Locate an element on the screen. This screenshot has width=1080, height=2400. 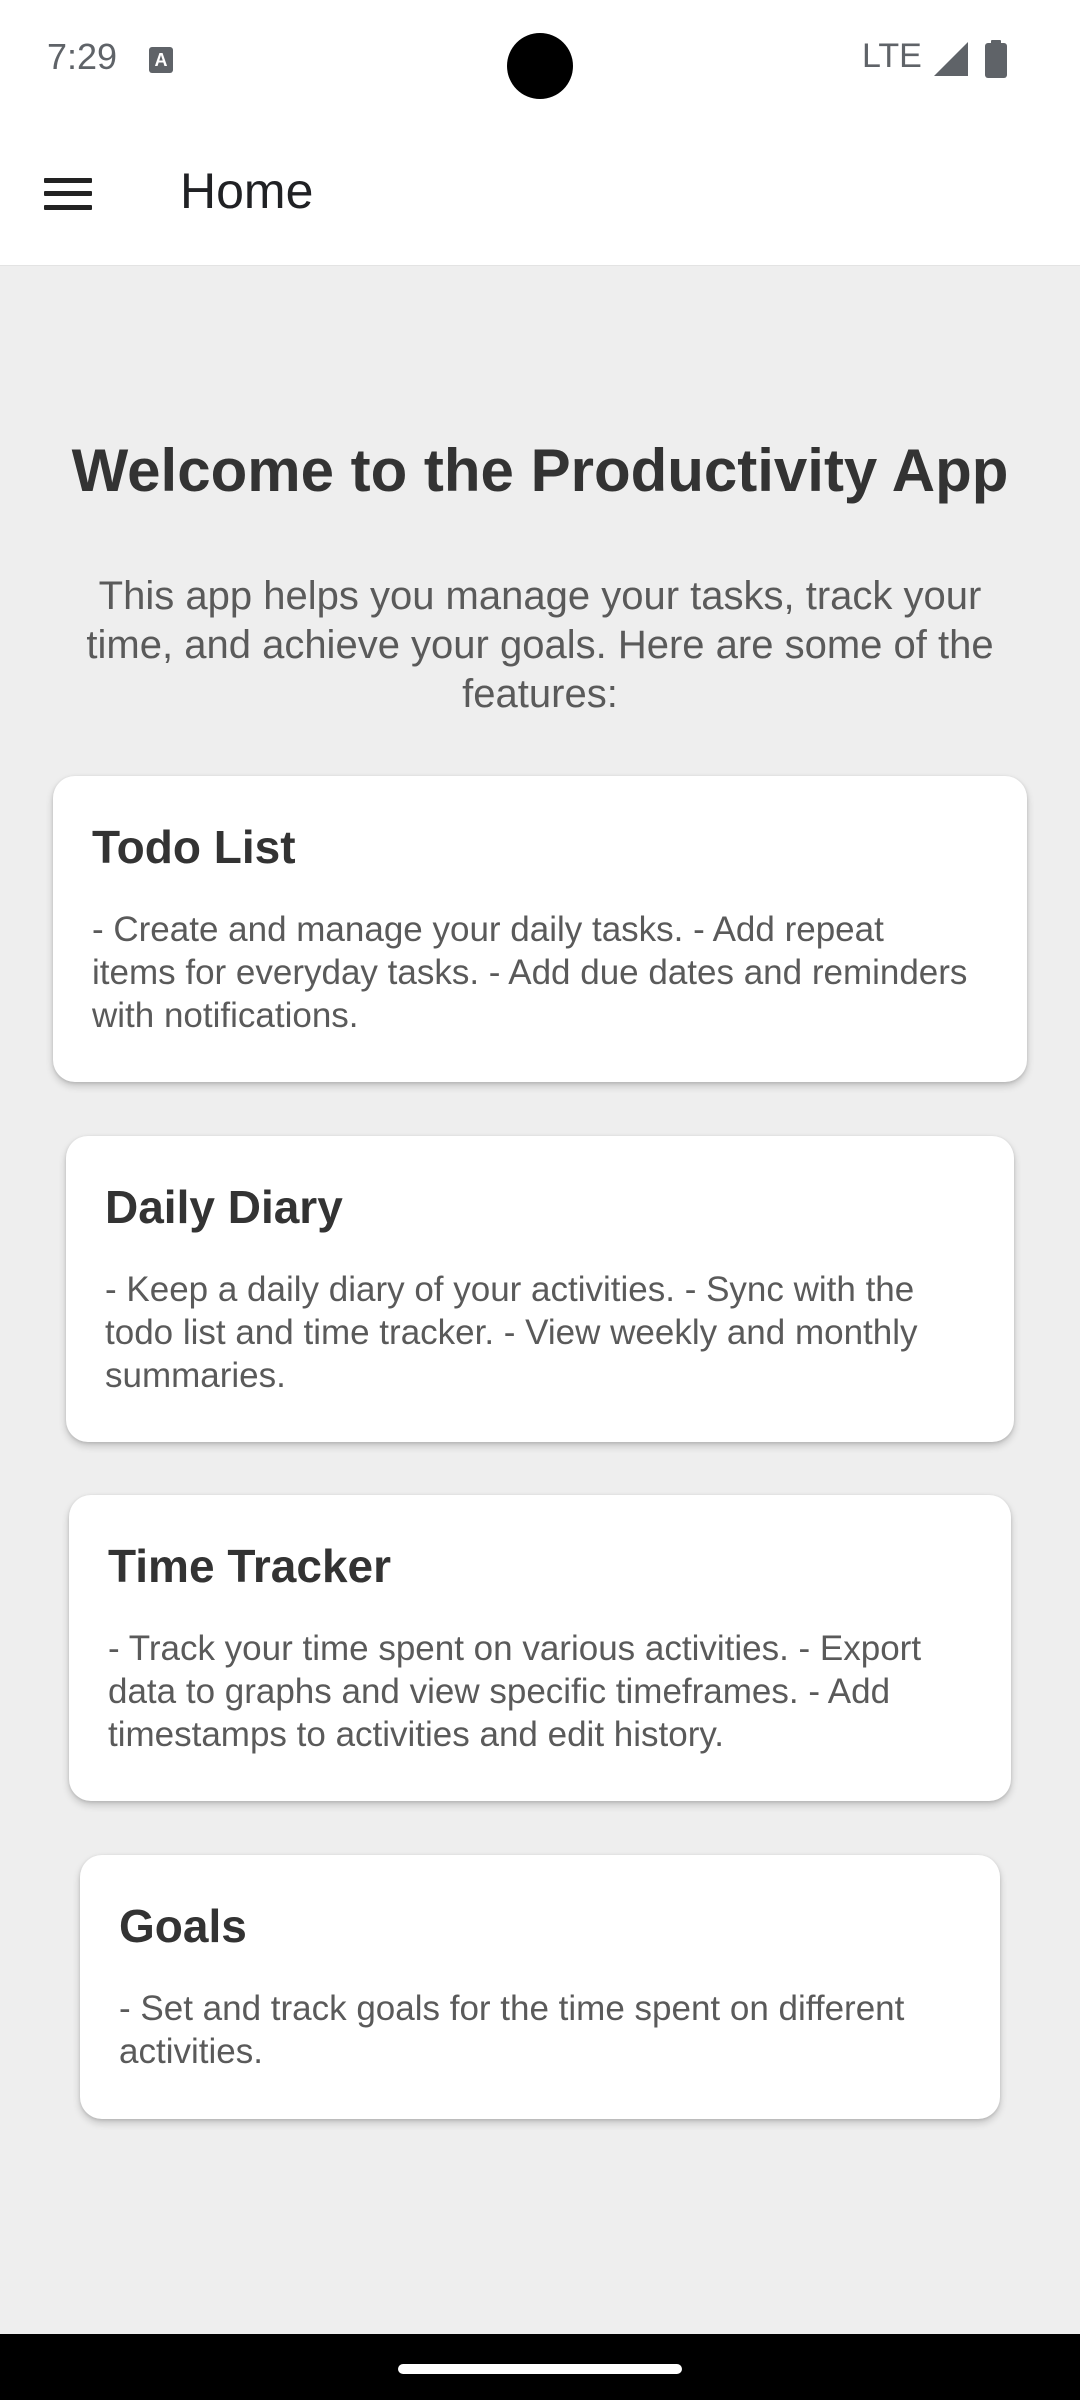
welcome-title: Welcome to the Productivity App is located at coordinates (540, 470).